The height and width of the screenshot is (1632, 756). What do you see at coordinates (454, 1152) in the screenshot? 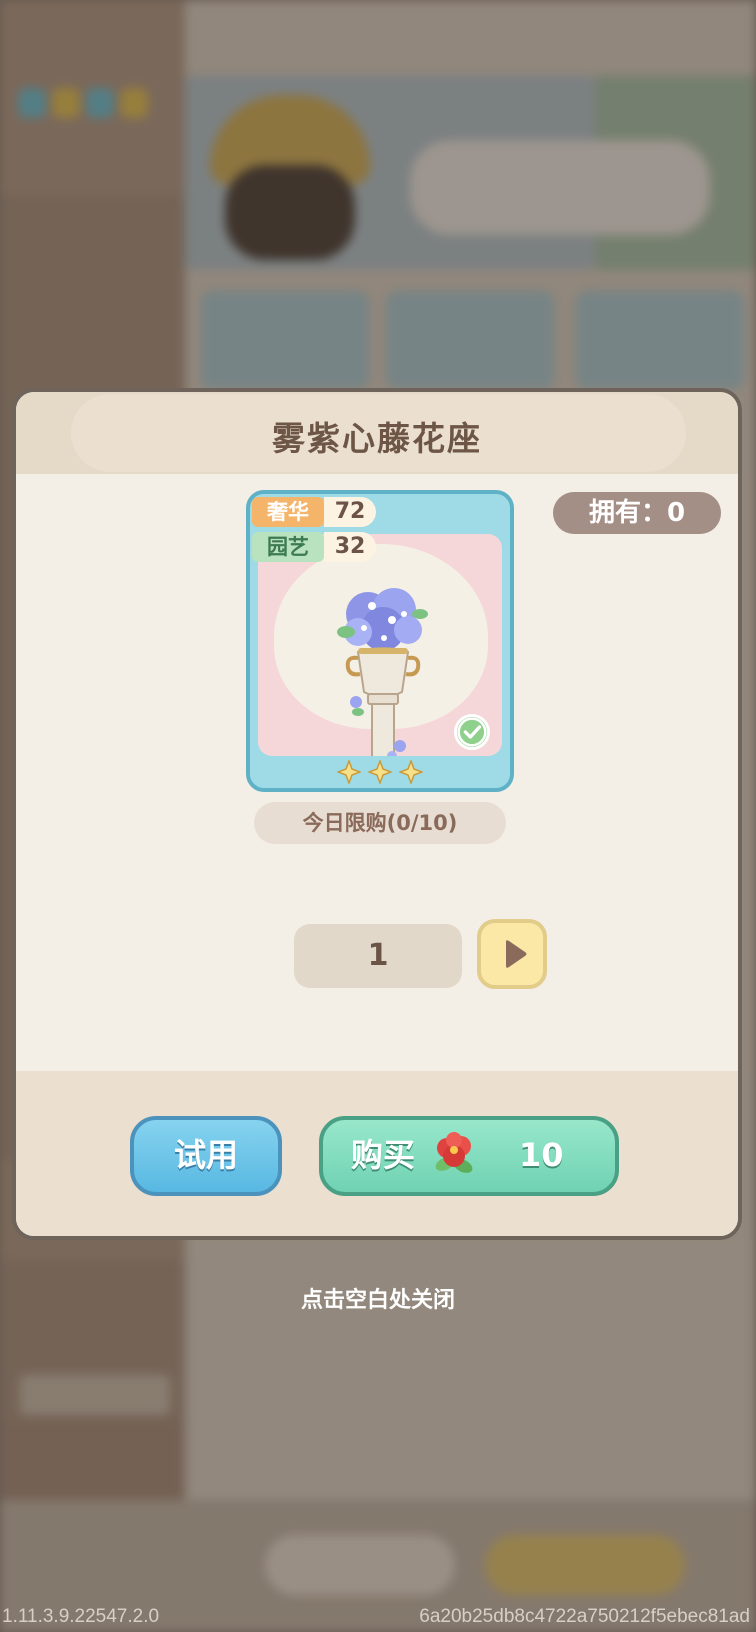
I see `red-camellia-icon` at bounding box center [454, 1152].